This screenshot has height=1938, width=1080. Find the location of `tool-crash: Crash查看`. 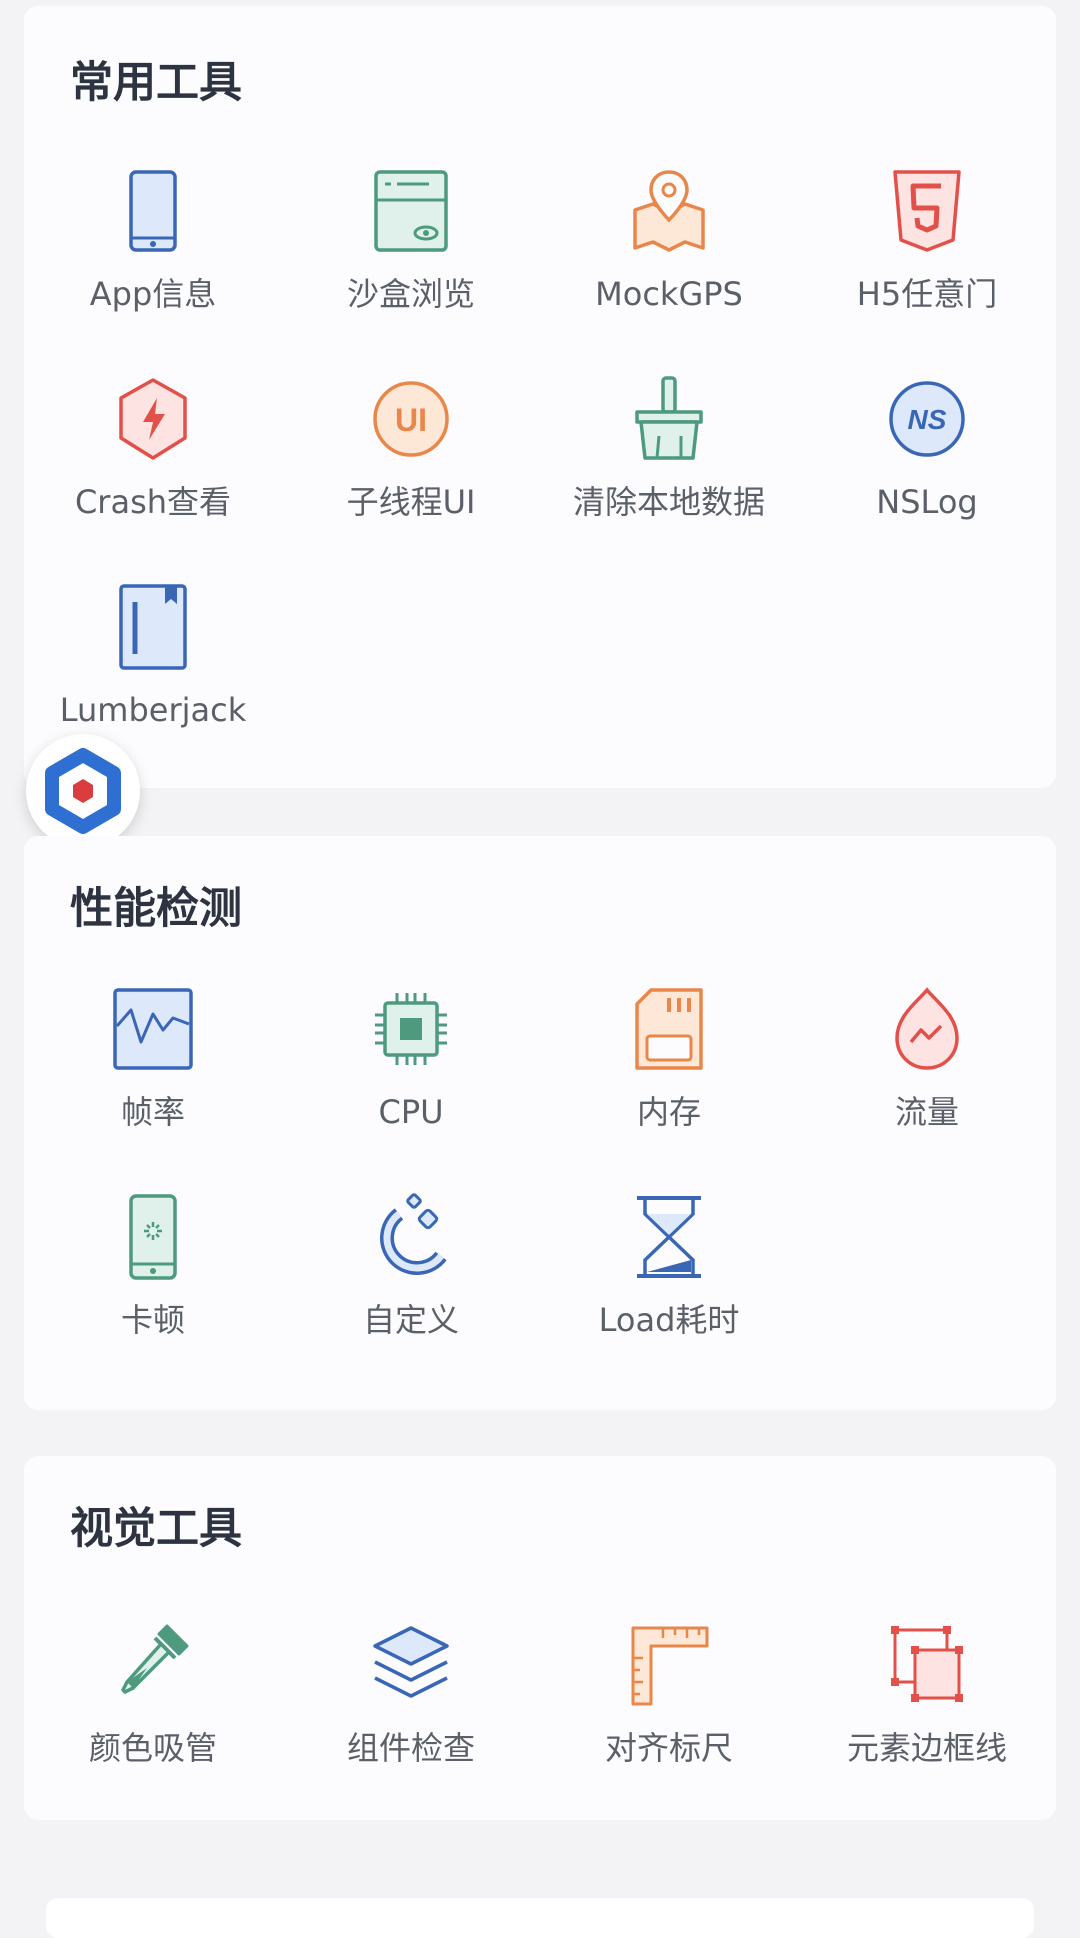

tool-crash: Crash查看 is located at coordinates (153, 474).